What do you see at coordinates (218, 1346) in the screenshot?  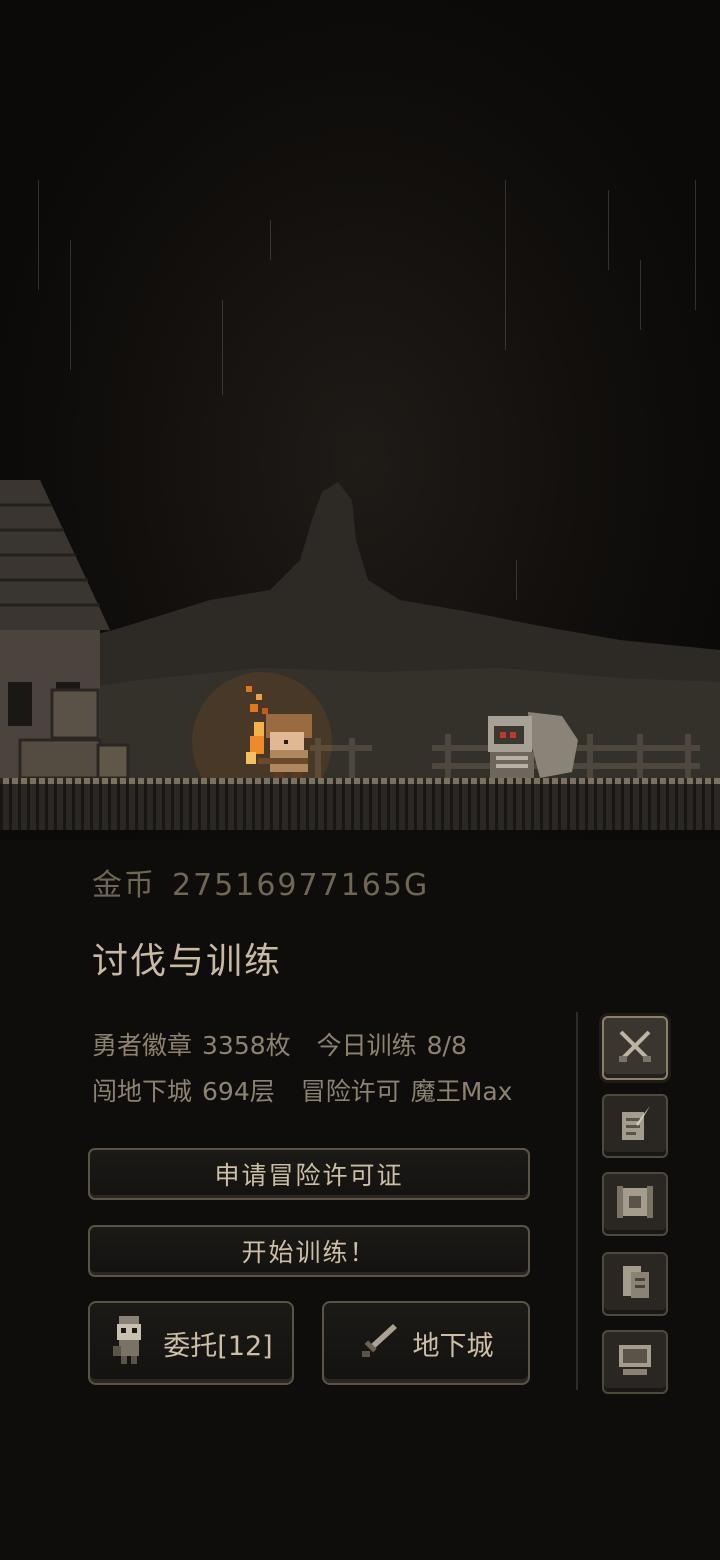 I see `commission-label: 委托[12]` at bounding box center [218, 1346].